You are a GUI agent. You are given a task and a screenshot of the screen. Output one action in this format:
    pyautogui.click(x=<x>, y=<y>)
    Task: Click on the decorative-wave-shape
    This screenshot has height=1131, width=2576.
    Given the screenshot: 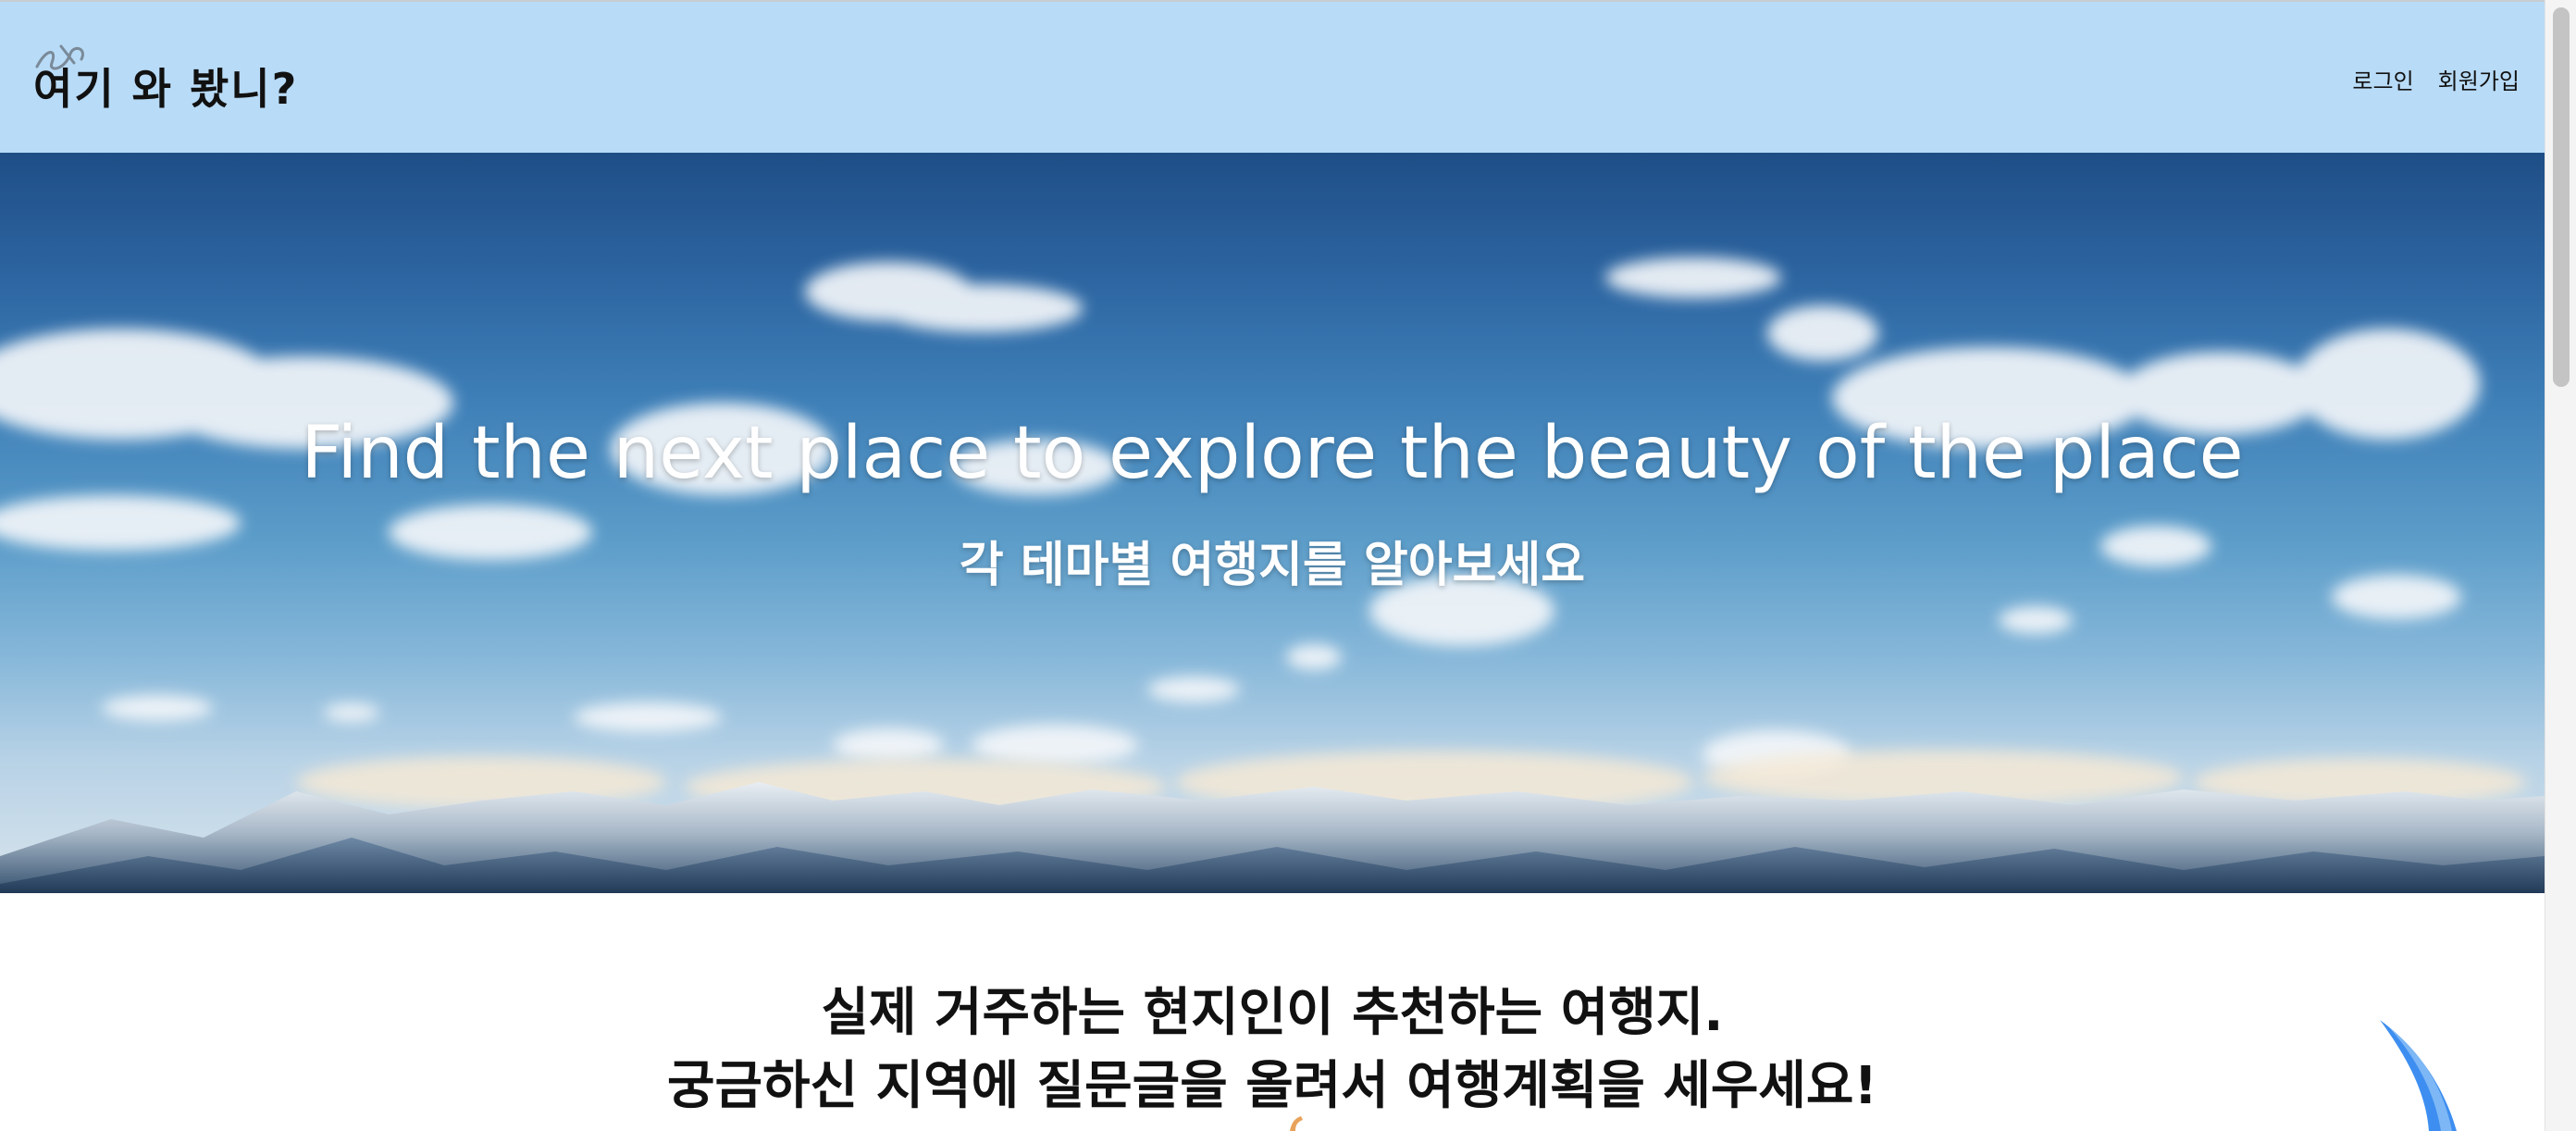 What is the action you would take?
    pyautogui.click(x=2419, y=1075)
    